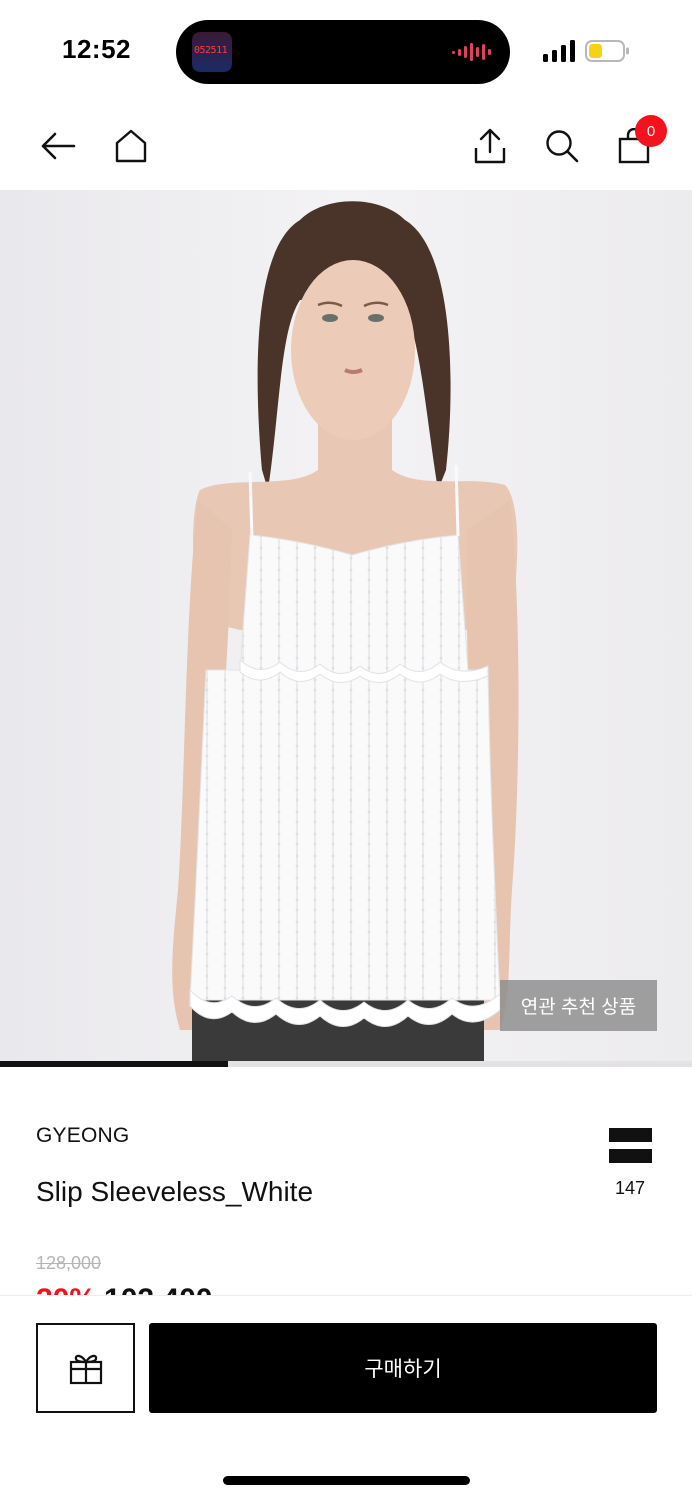 This screenshot has width=692, height=1500. I want to click on status-bar: 12:52 052511, so click(346, 50).